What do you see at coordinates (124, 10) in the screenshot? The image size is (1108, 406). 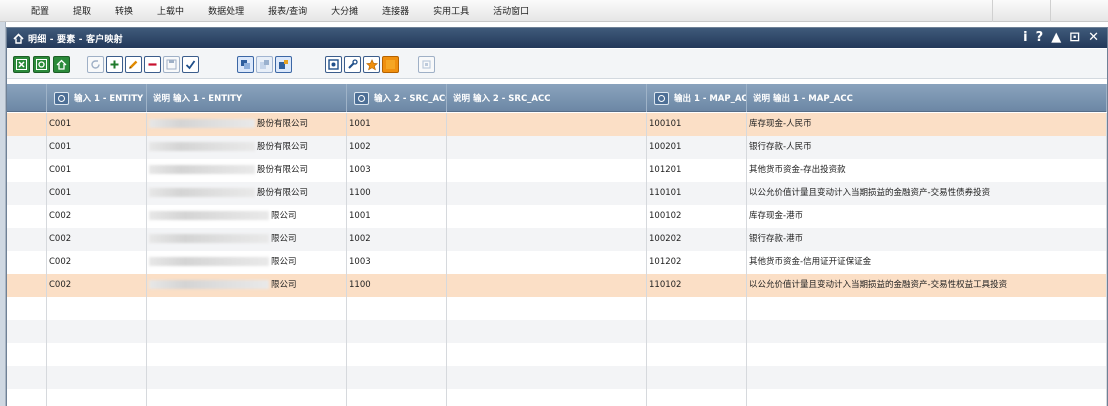 I see `menu-item-2: 转换` at bounding box center [124, 10].